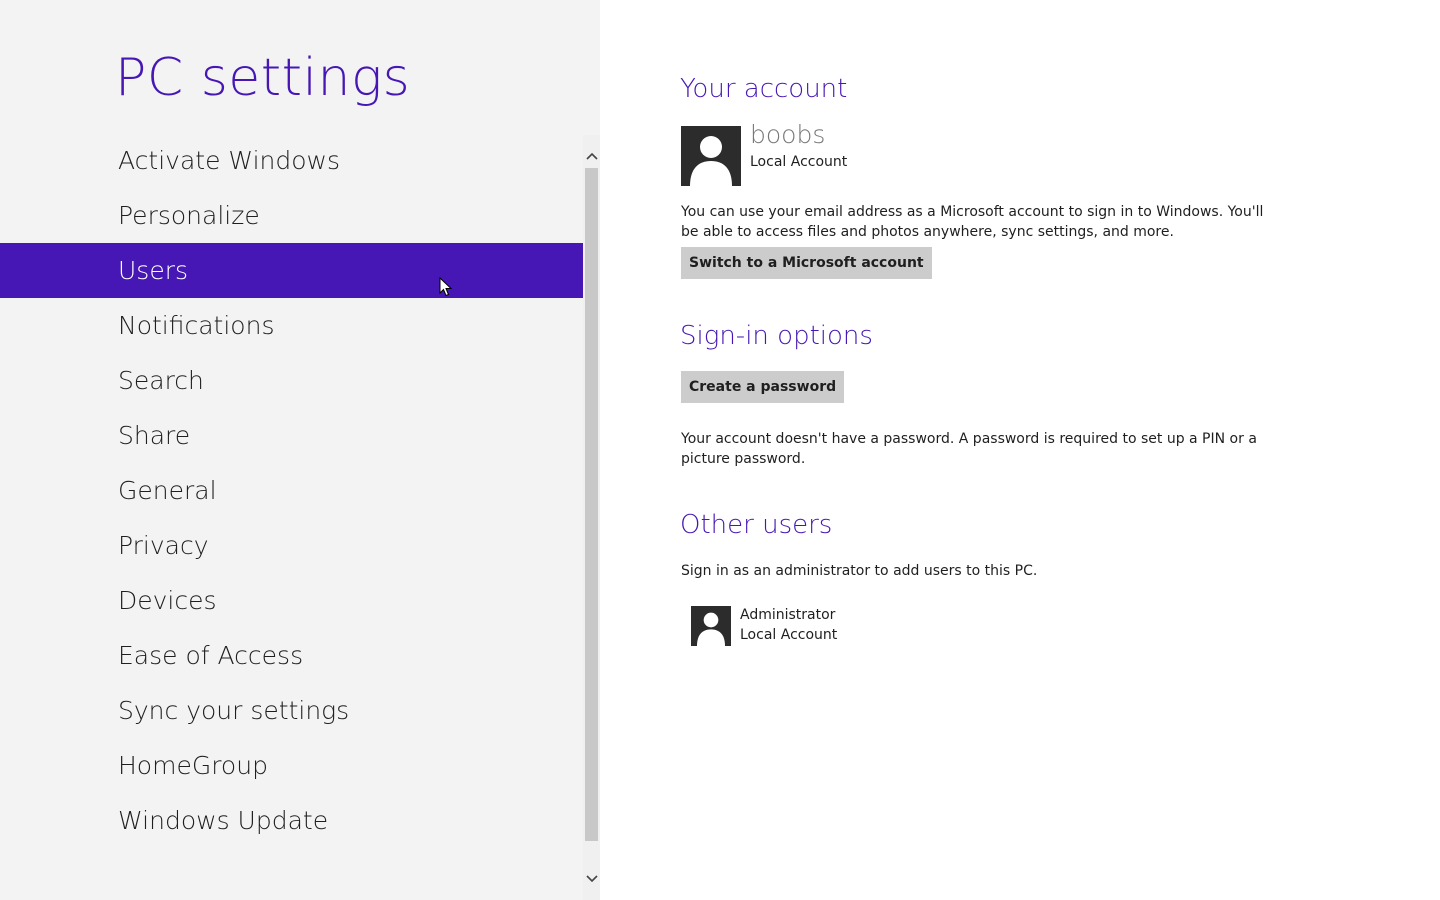 The width and height of the screenshot is (1440, 900). What do you see at coordinates (292, 545) in the screenshot?
I see `nav-item-privacy: Privacy` at bounding box center [292, 545].